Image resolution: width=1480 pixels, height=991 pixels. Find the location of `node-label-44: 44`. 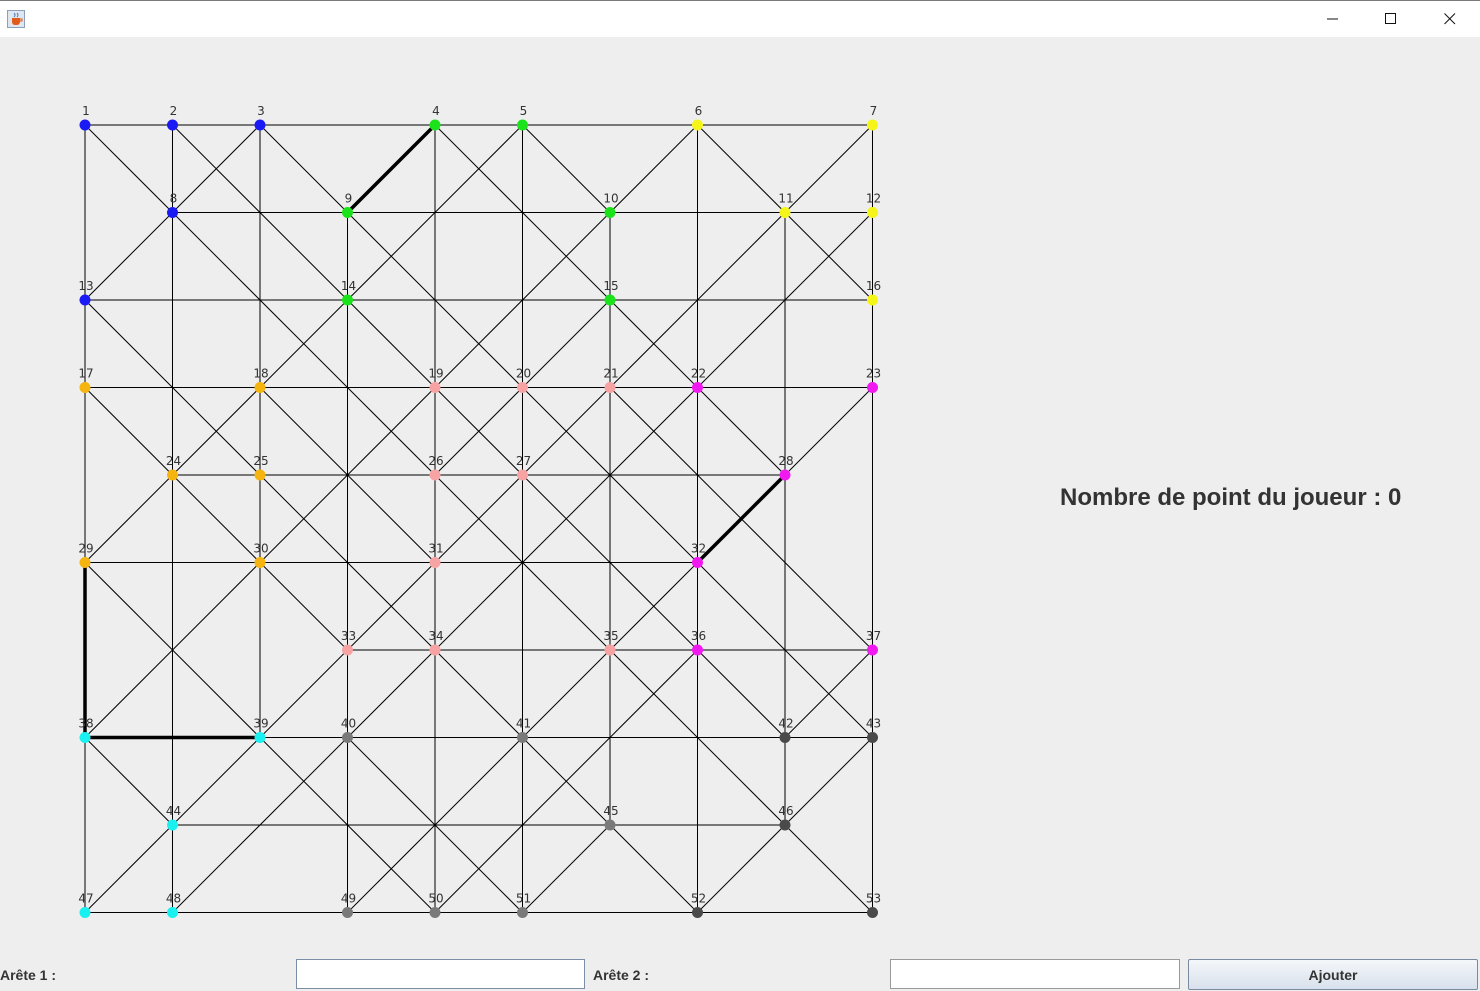

node-label-44: 44 is located at coordinates (173, 811).